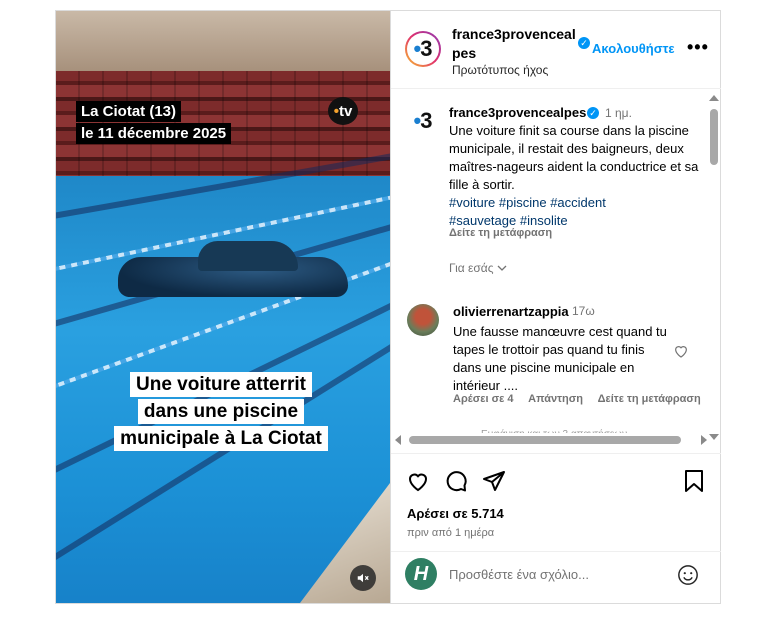 The image size is (768, 617). Describe the element at coordinates (583, 311) in the screenshot. I see `comment-timestamp: 17ω` at that location.